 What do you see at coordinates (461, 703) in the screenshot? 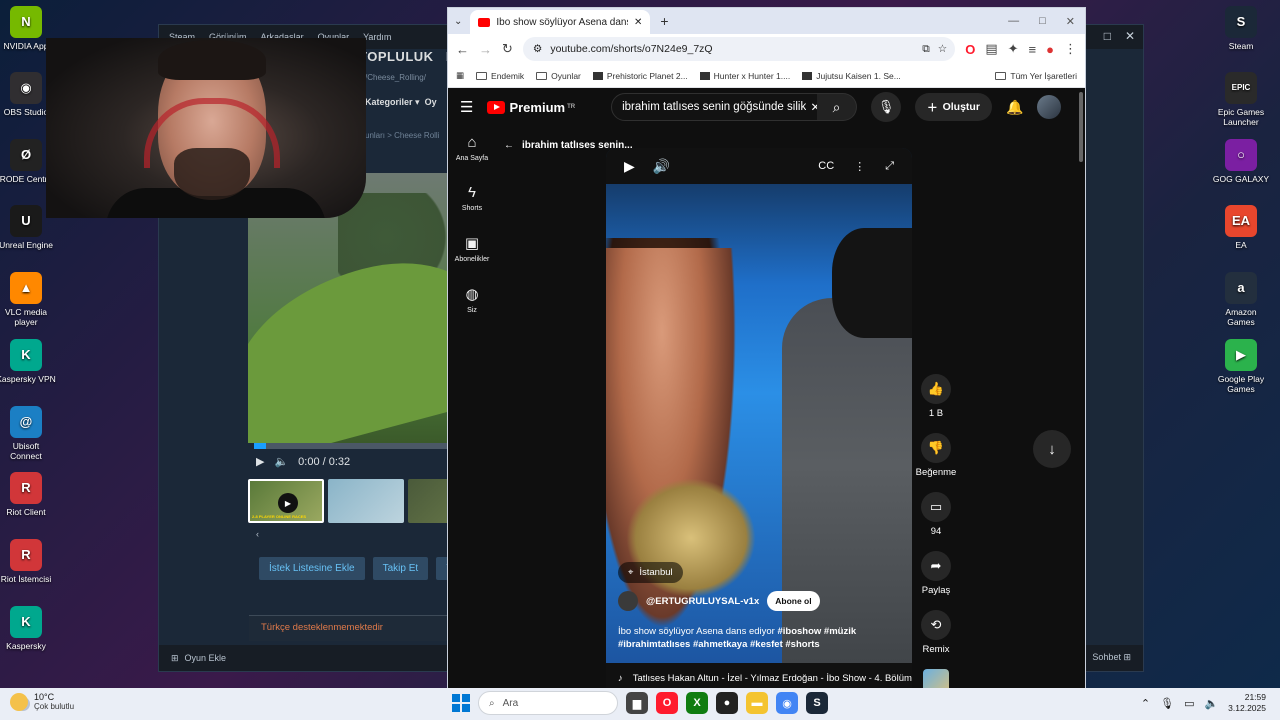
I see `start-button` at bounding box center [461, 703].